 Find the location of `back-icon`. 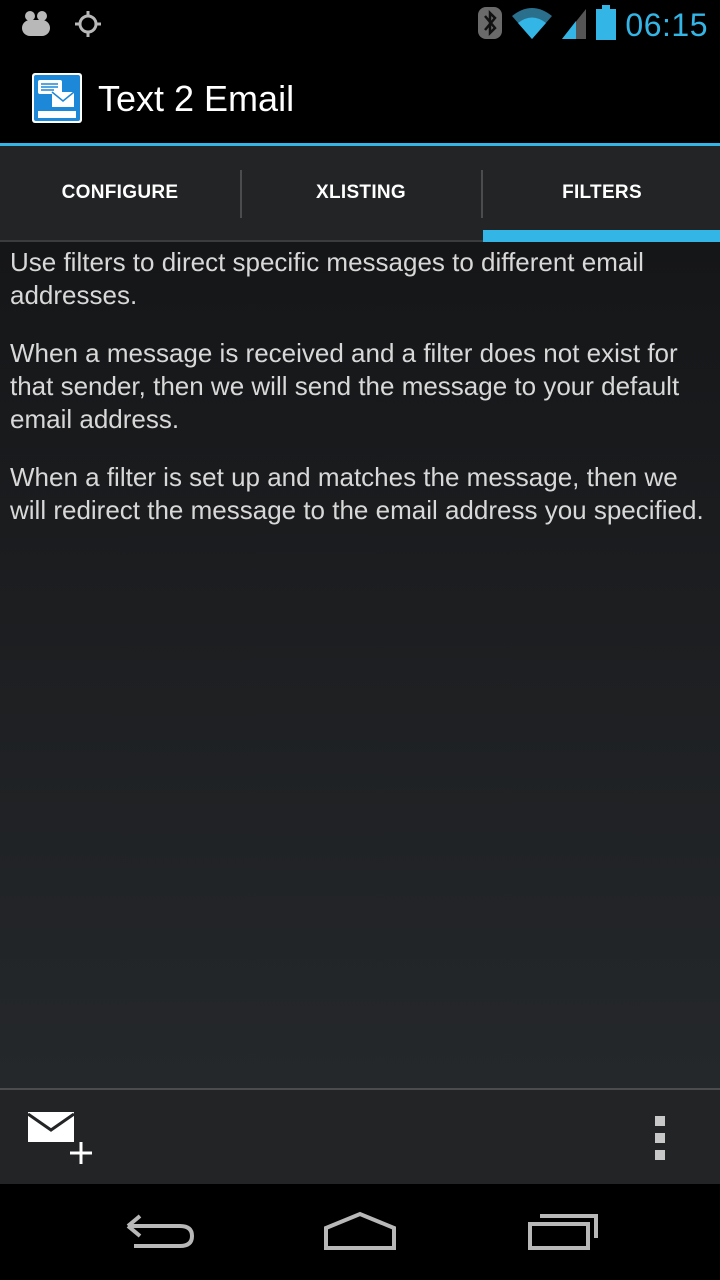

back-icon is located at coordinates (160, 1234).